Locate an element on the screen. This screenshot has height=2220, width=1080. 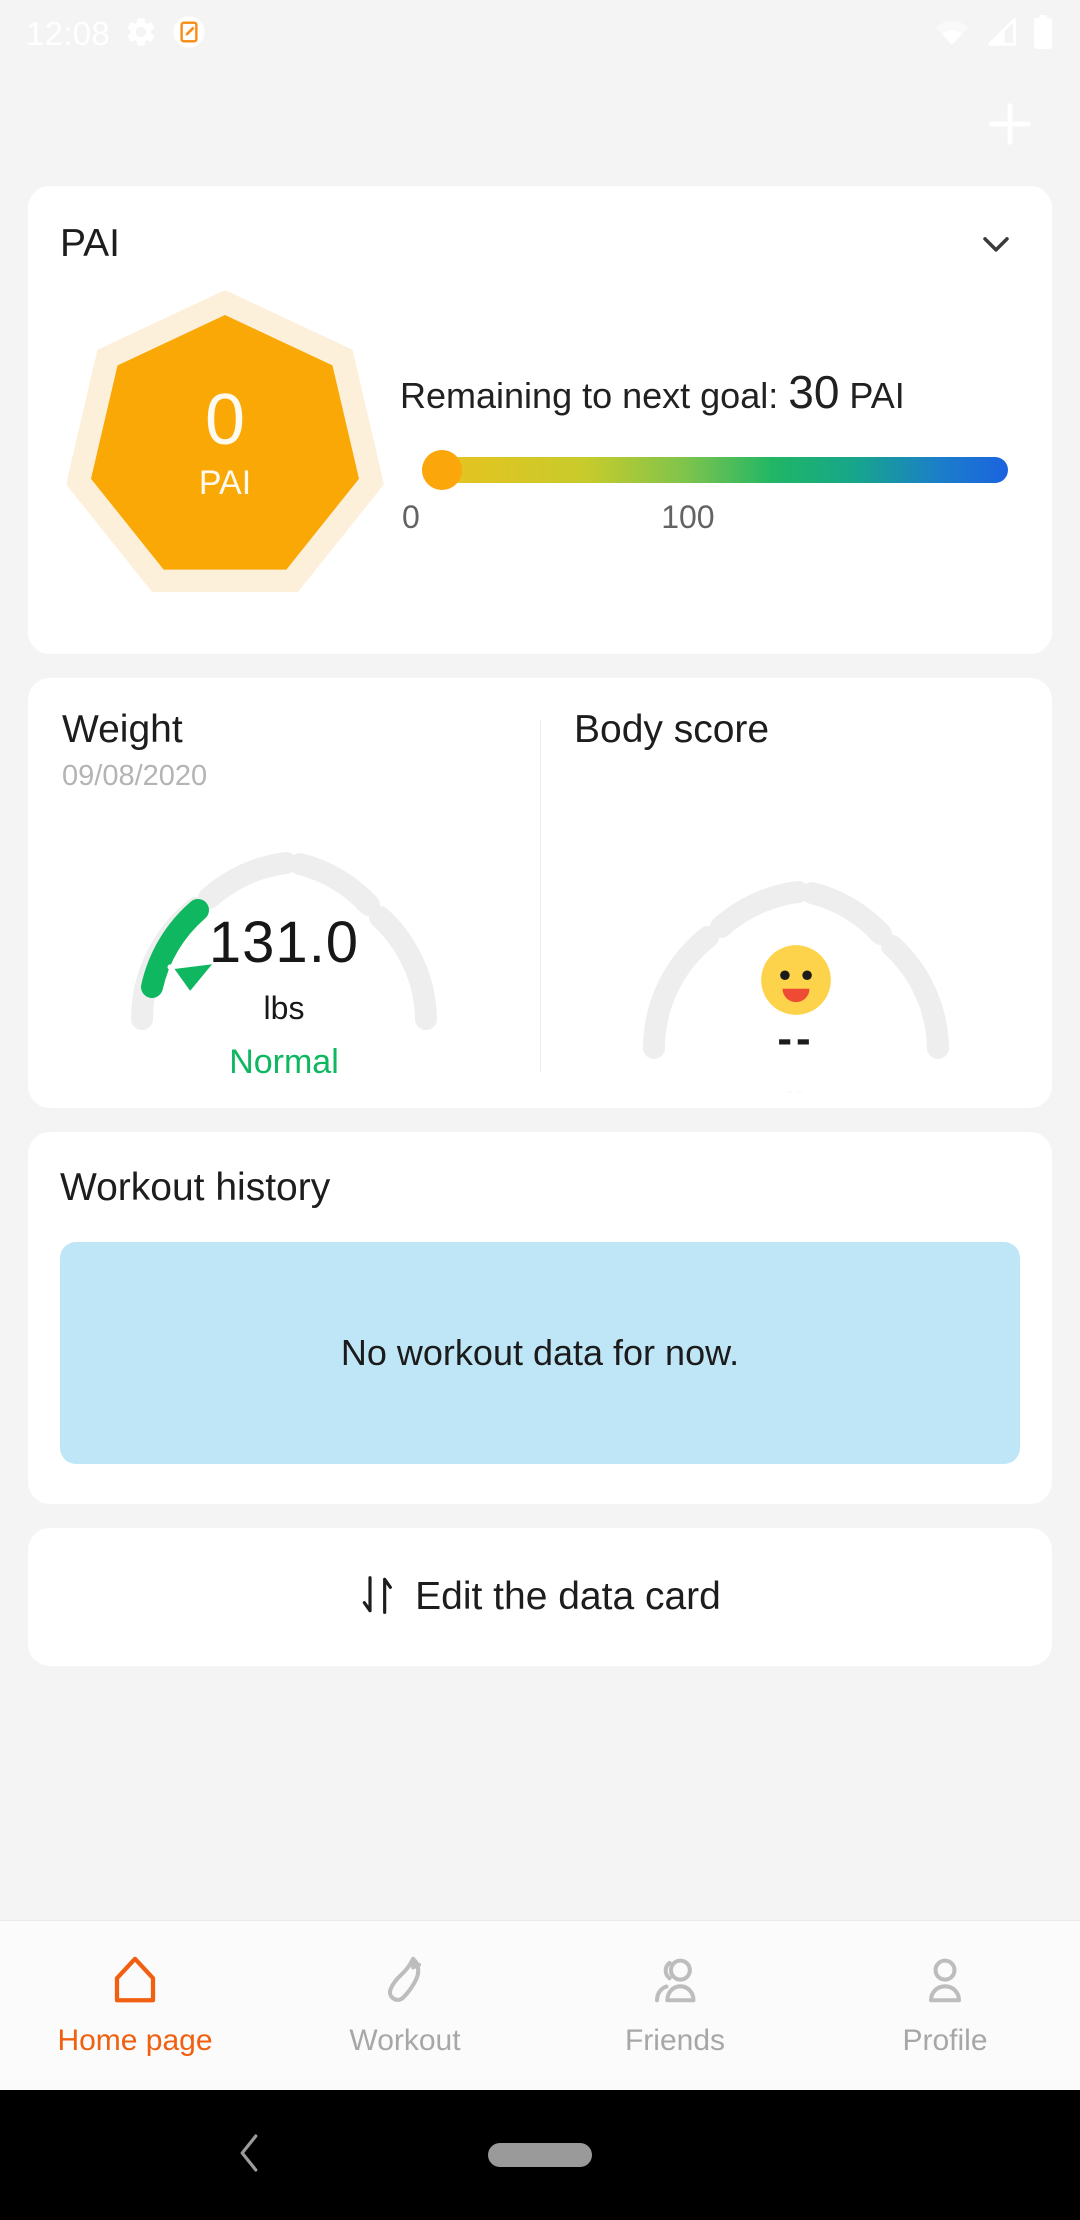
pai-goal-section: Remaining to next goal: 30 PAI 0 100 is located at coordinates (710, 449).